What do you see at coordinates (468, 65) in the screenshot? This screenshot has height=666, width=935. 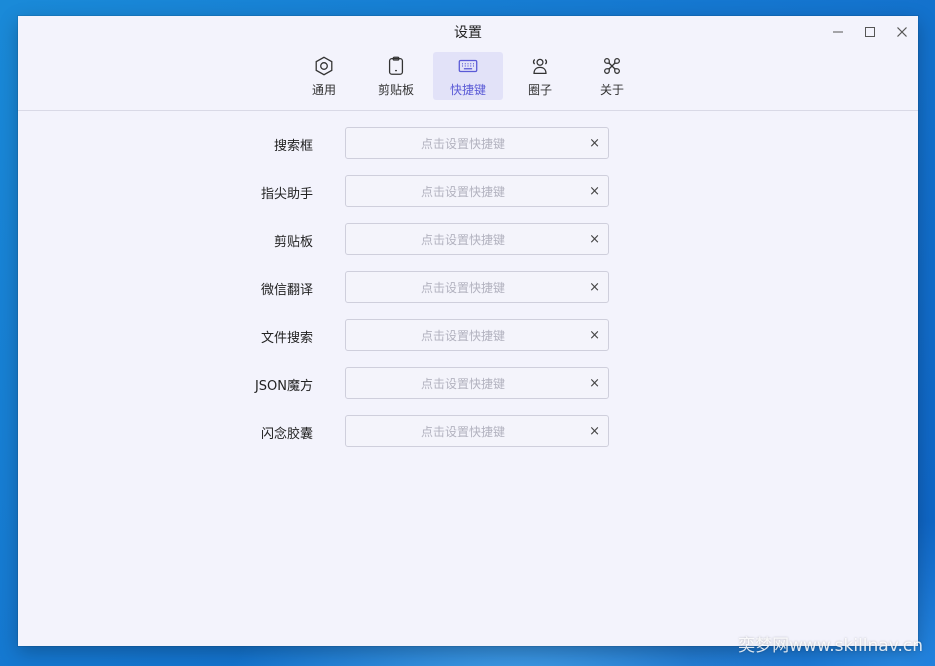 I see `keyboard-icon` at bounding box center [468, 65].